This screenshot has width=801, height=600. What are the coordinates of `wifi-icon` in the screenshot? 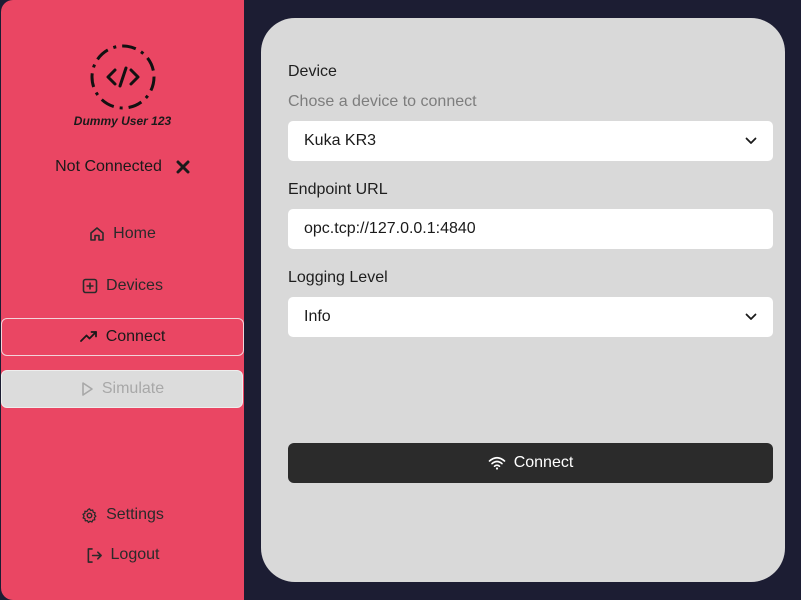 It's located at (497, 463).